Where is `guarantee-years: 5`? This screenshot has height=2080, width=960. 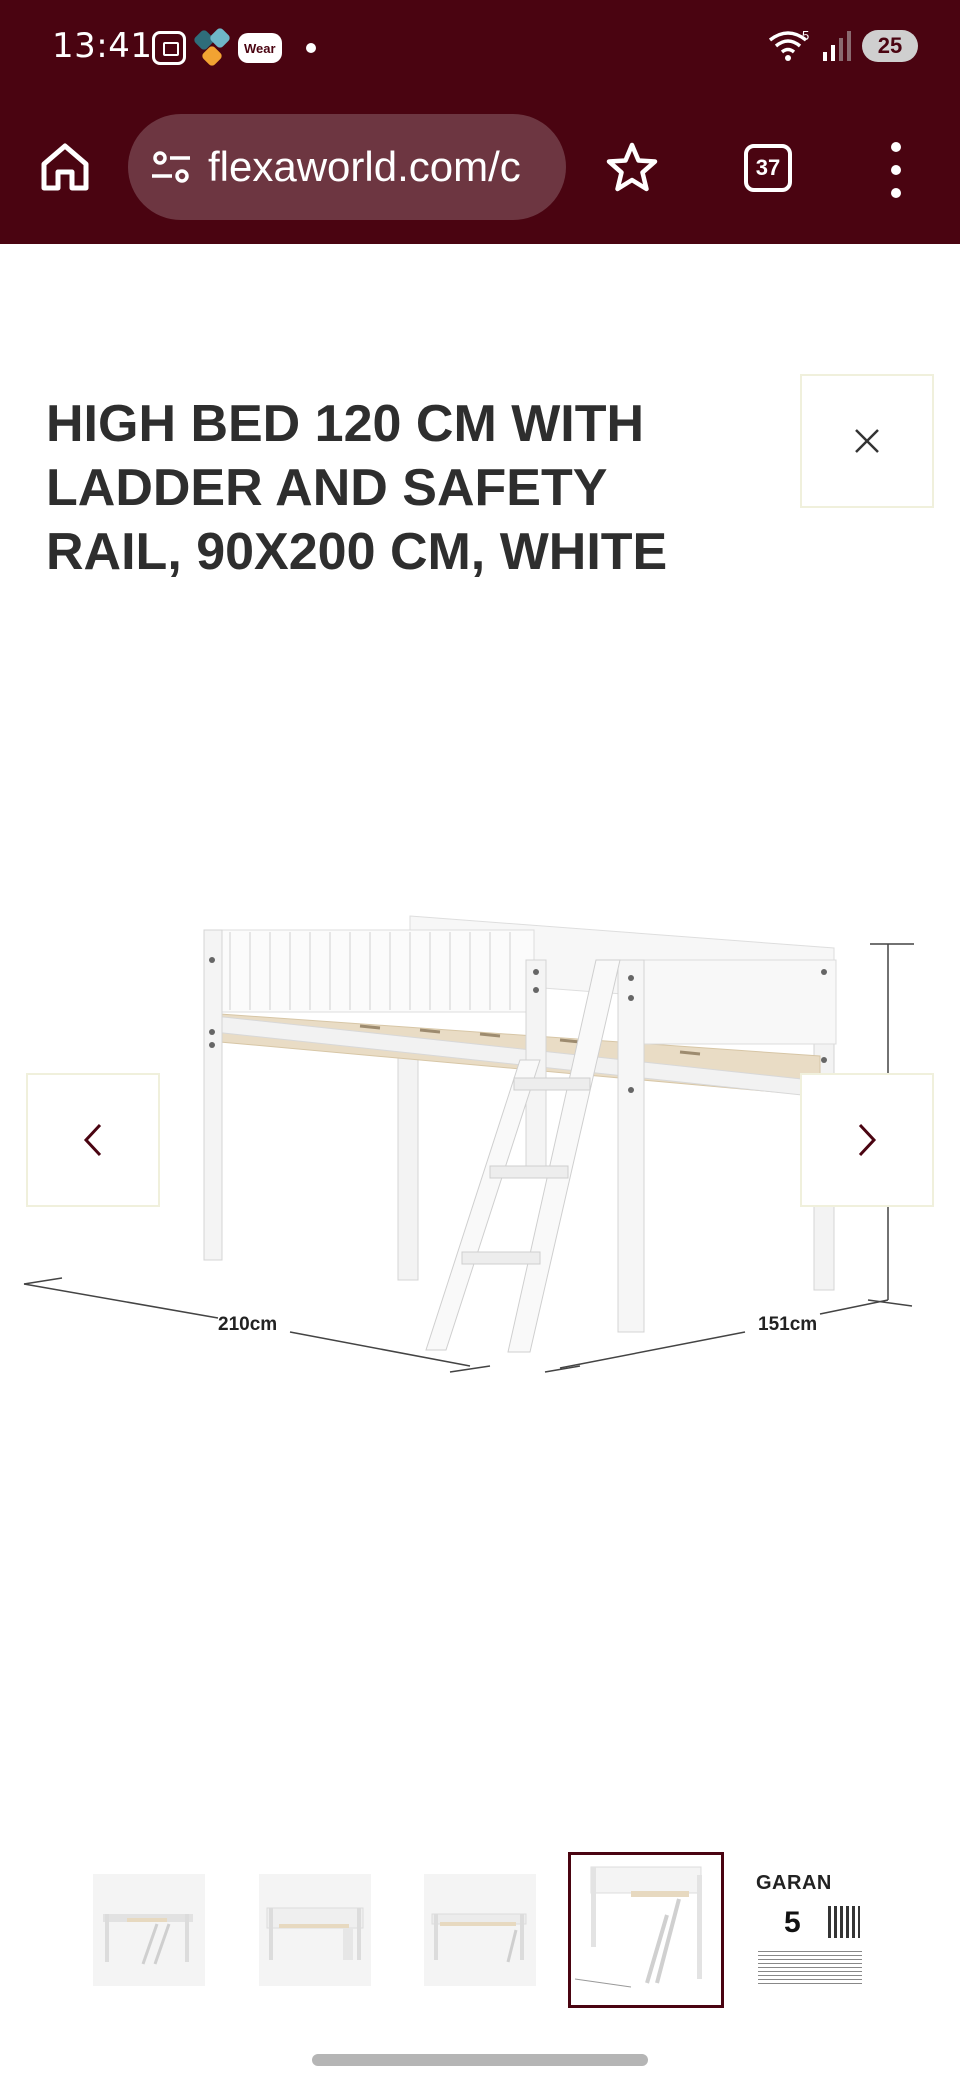 guarantee-years: 5 is located at coordinates (792, 1922).